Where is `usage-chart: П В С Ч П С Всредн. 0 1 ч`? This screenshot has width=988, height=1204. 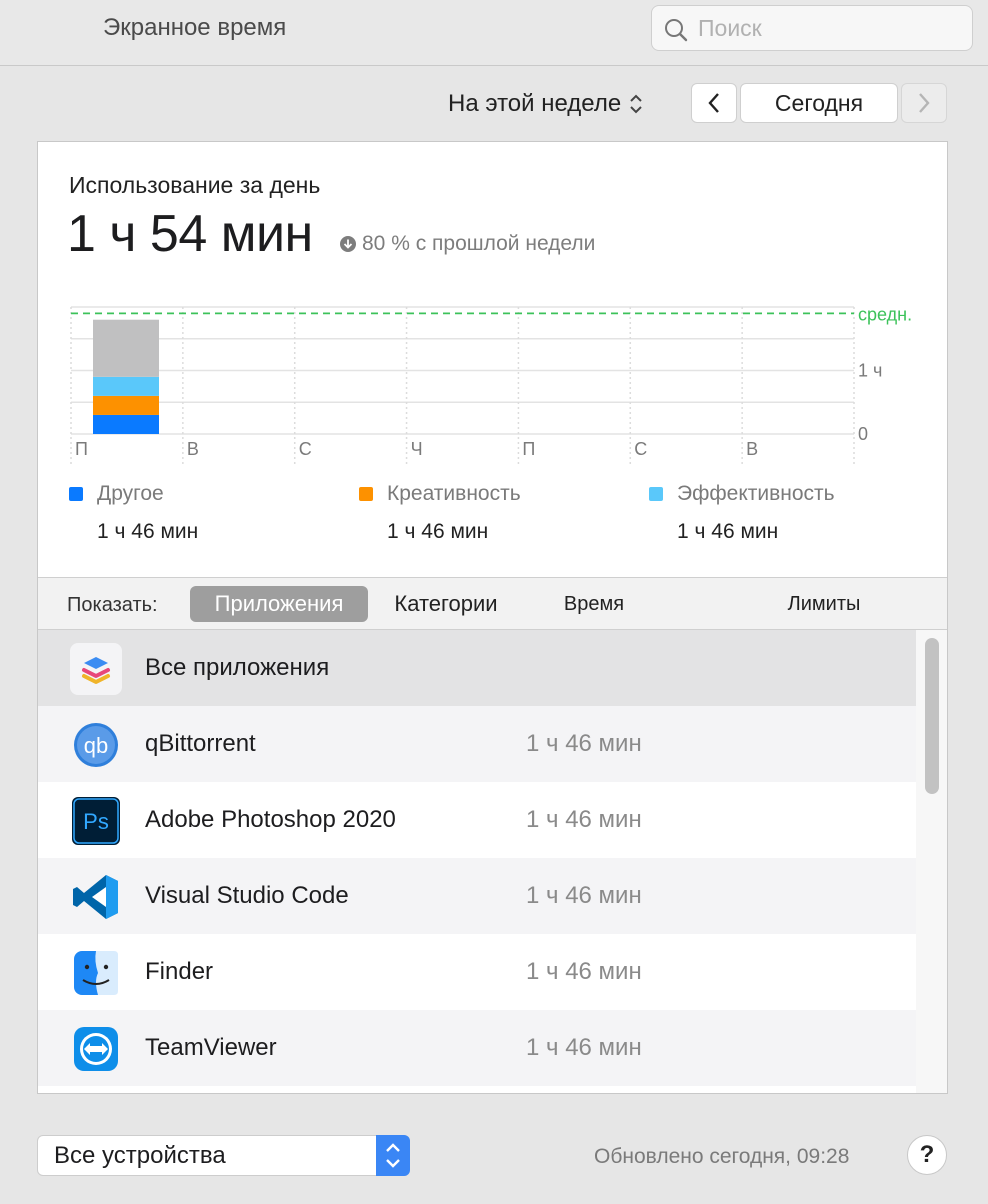
usage-chart: П В С Ч П С Всредн. 0 1 ч is located at coordinates (491, 384).